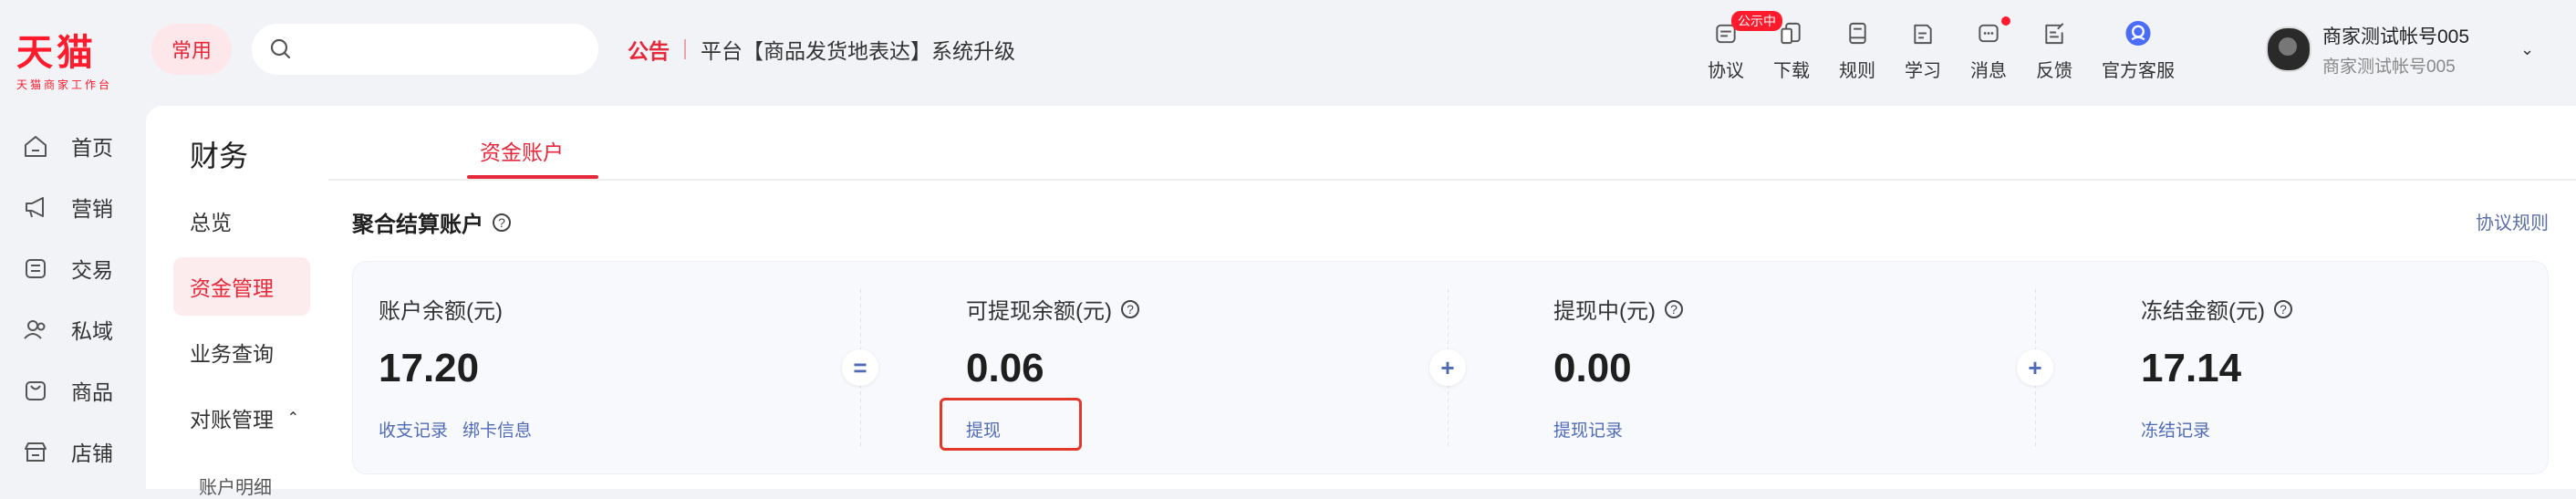 The image size is (2576, 499). What do you see at coordinates (92, 147) in the screenshot?
I see `nav-label: 首页` at bounding box center [92, 147].